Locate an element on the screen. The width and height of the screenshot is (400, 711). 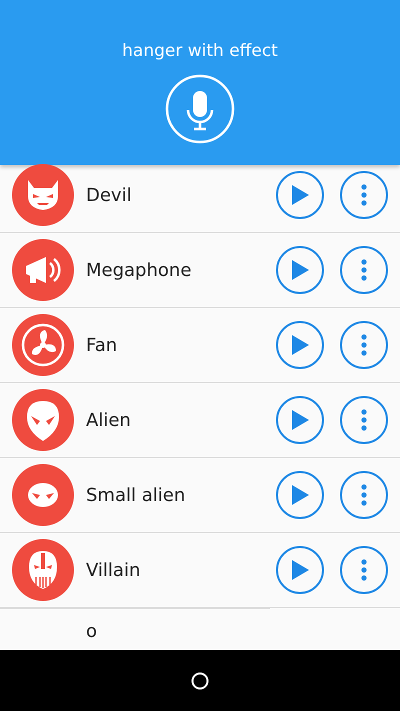
effect-name: Alien is located at coordinates (109, 420).